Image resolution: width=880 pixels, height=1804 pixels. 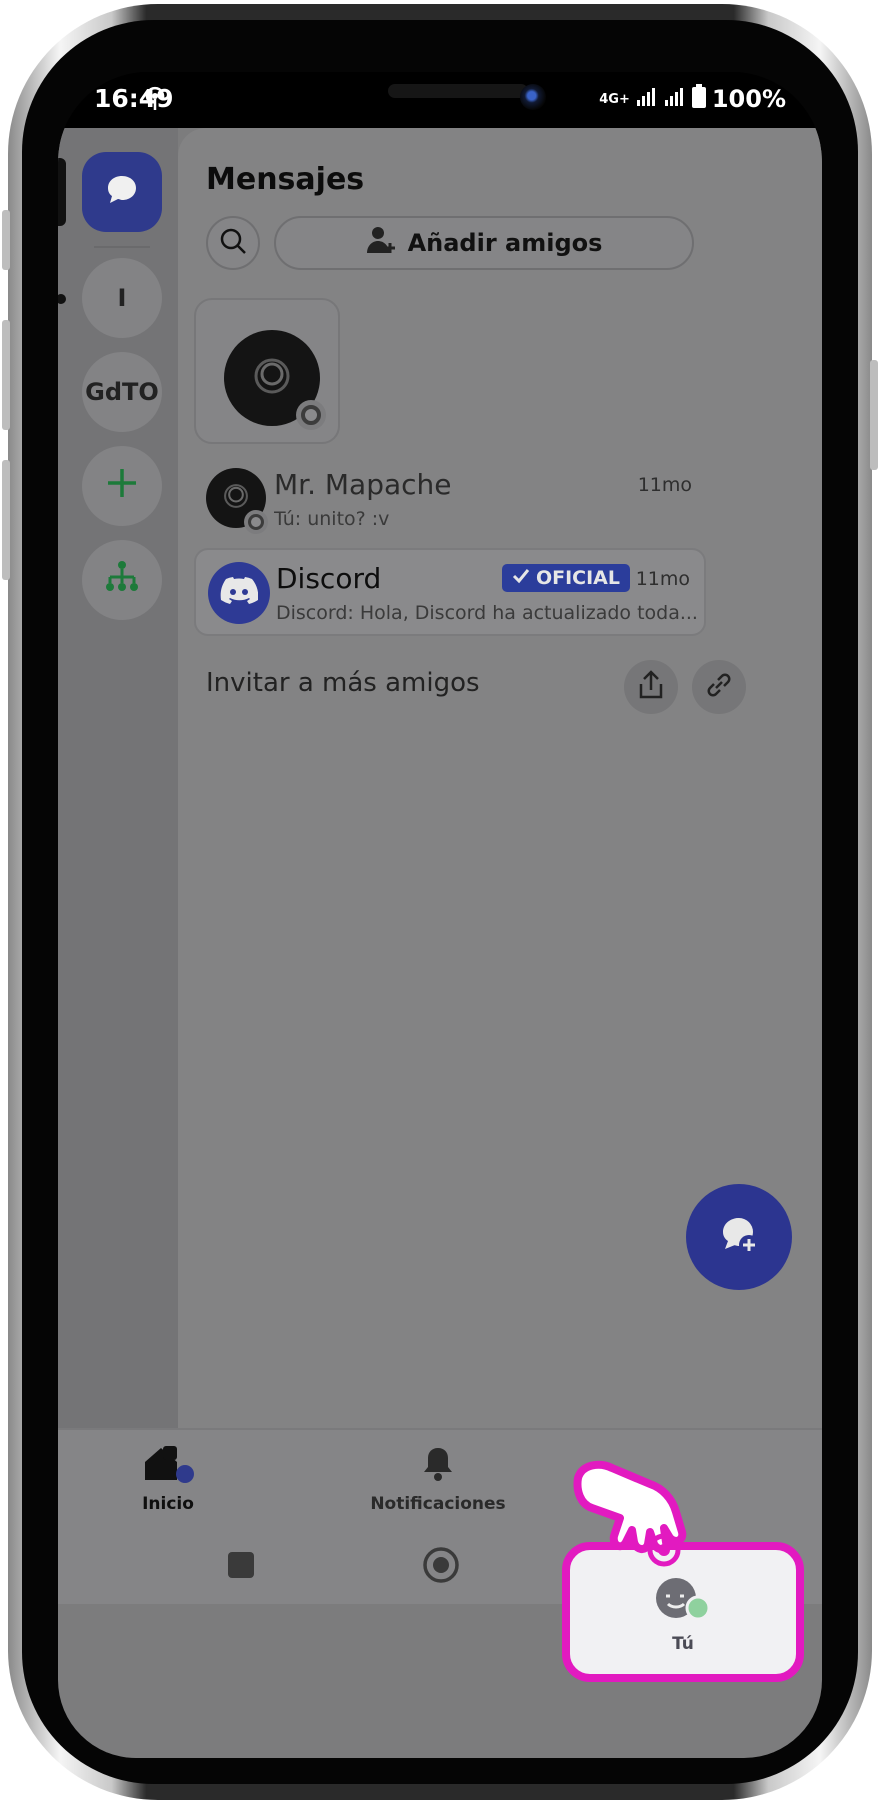 What do you see at coordinates (521, 578) in the screenshot?
I see `check-icon` at bounding box center [521, 578].